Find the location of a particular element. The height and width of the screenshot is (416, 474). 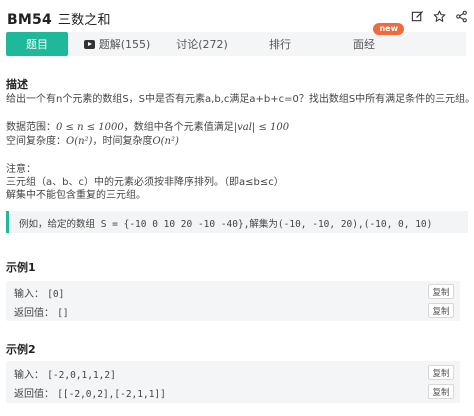

complexity: 空间复杂度：O(n²)，时间复杂度O(n²) is located at coordinates (92, 142).